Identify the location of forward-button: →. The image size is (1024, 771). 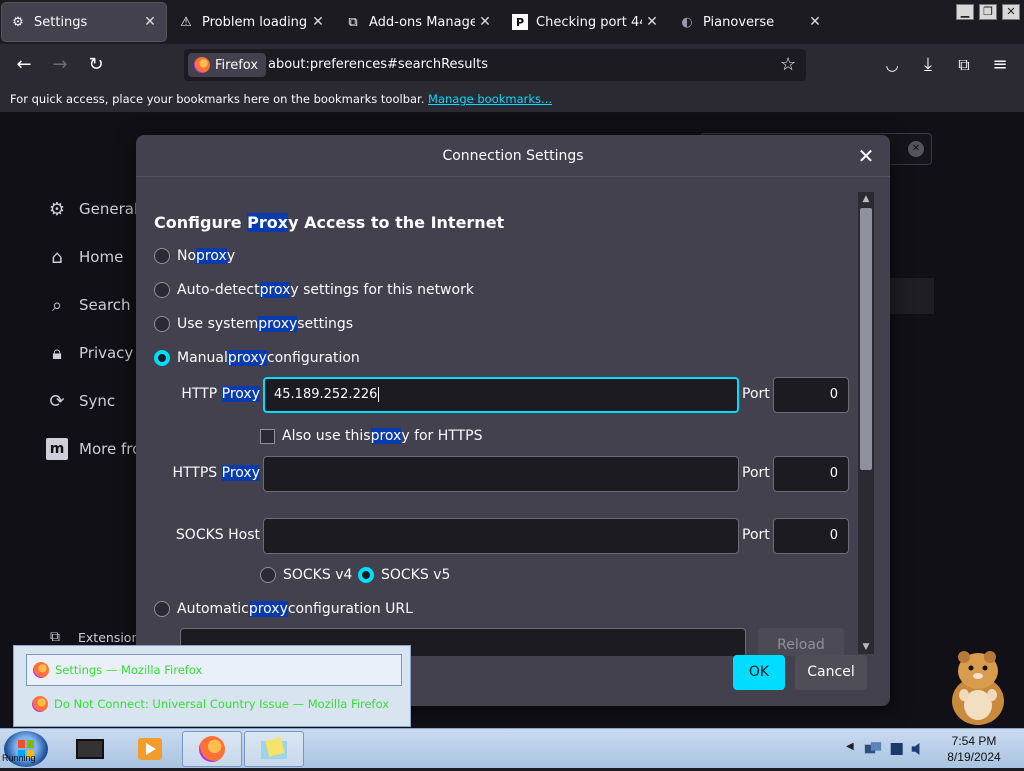
(60, 65).